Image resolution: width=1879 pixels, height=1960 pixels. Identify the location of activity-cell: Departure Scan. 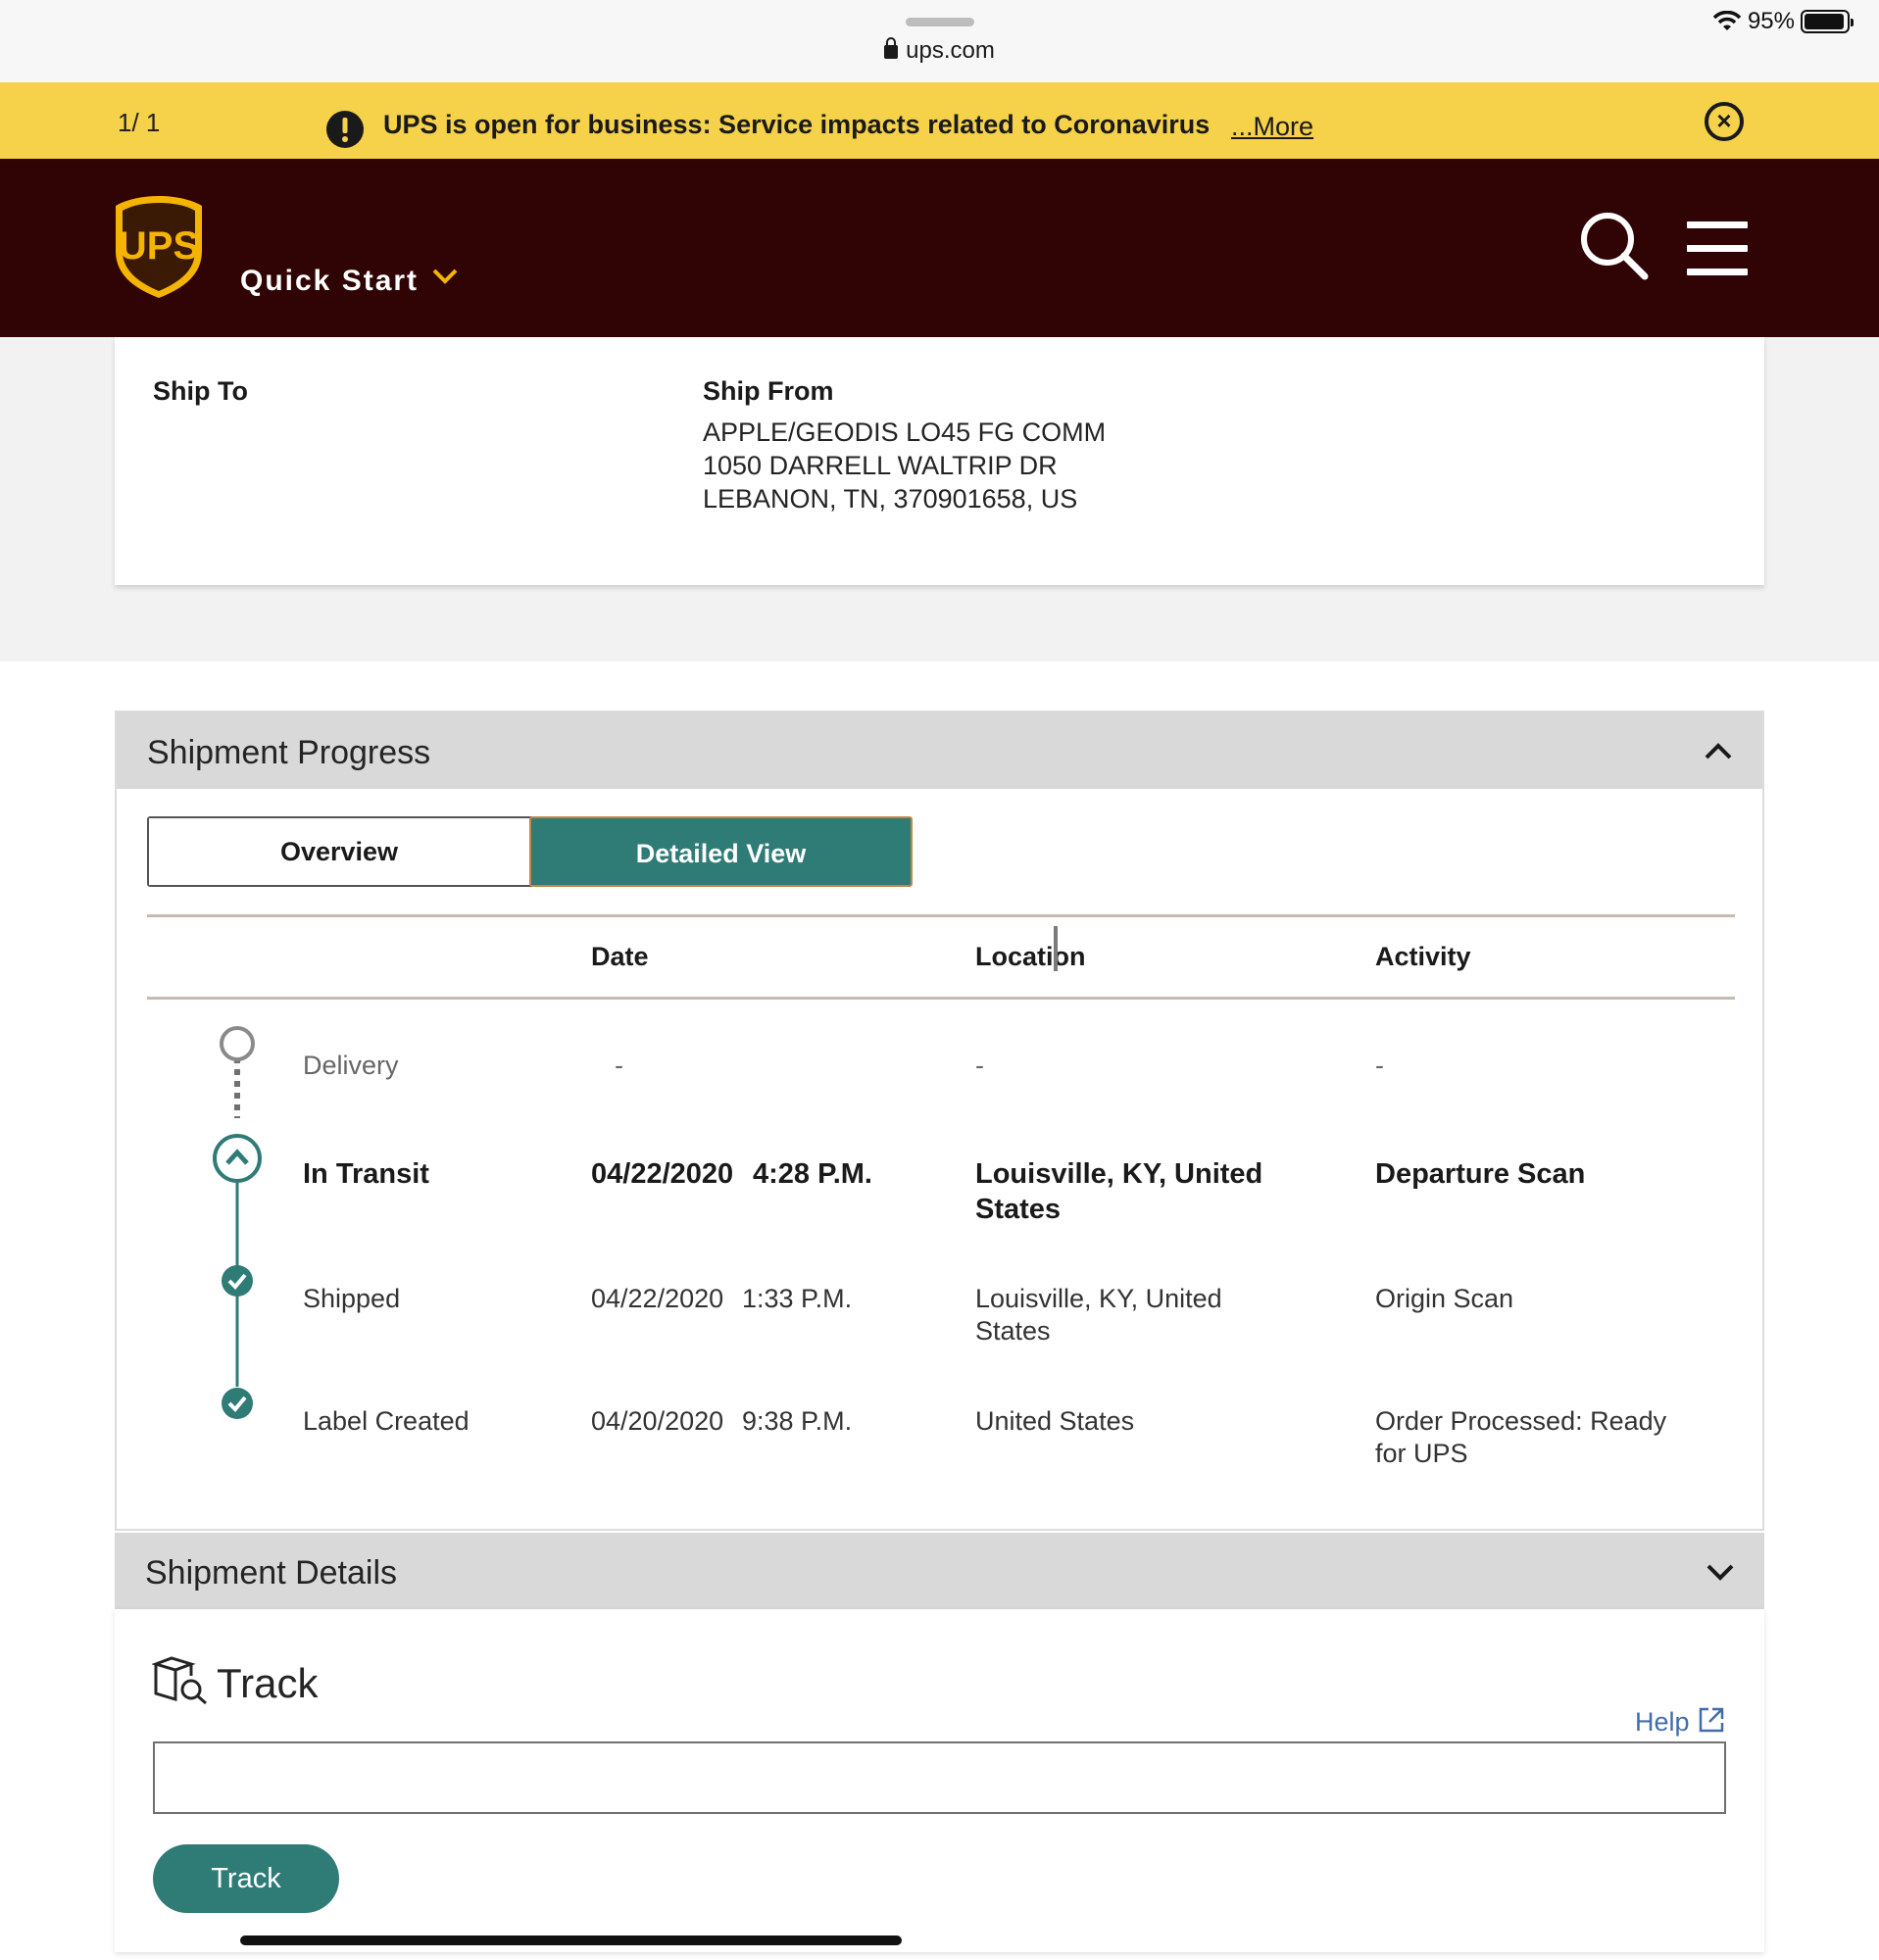
(1480, 1174).